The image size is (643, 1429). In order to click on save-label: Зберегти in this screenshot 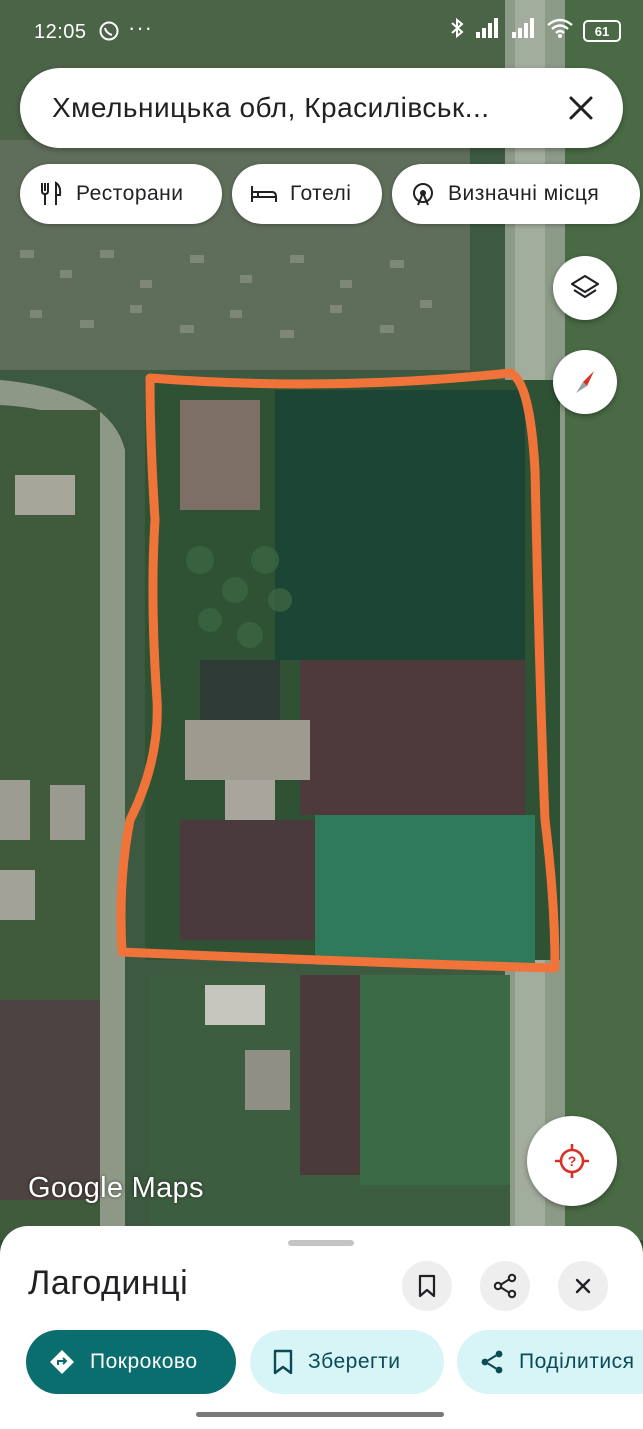, I will do `click(354, 1361)`.